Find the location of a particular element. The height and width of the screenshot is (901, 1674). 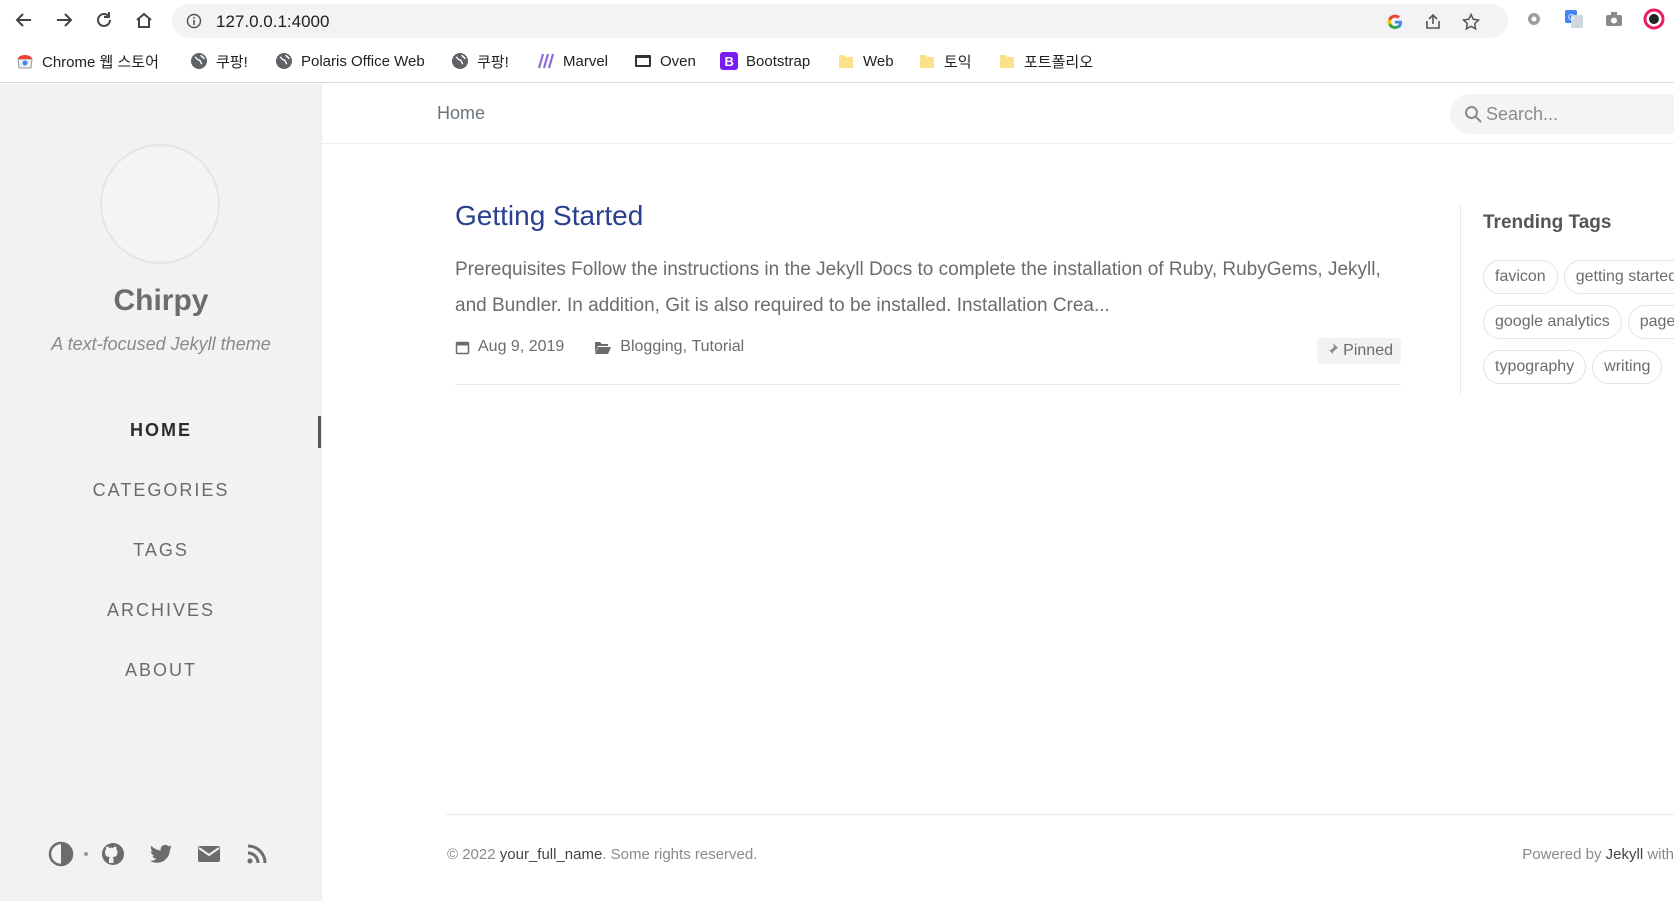

google-icon is located at coordinates (1395, 22).